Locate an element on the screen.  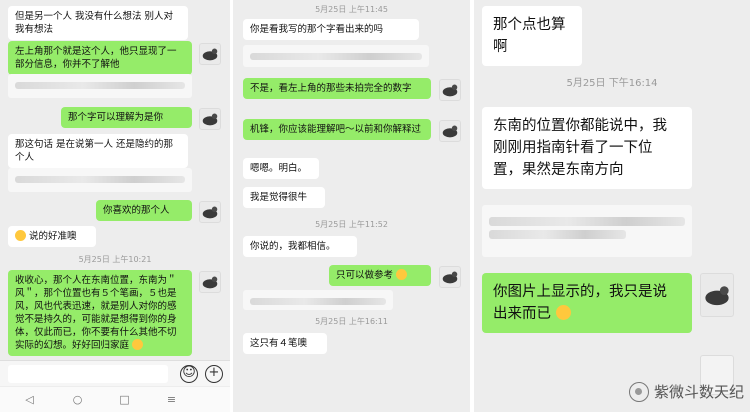
message-text: 那个字可以理解为是你 is located at coordinates (116, 117).